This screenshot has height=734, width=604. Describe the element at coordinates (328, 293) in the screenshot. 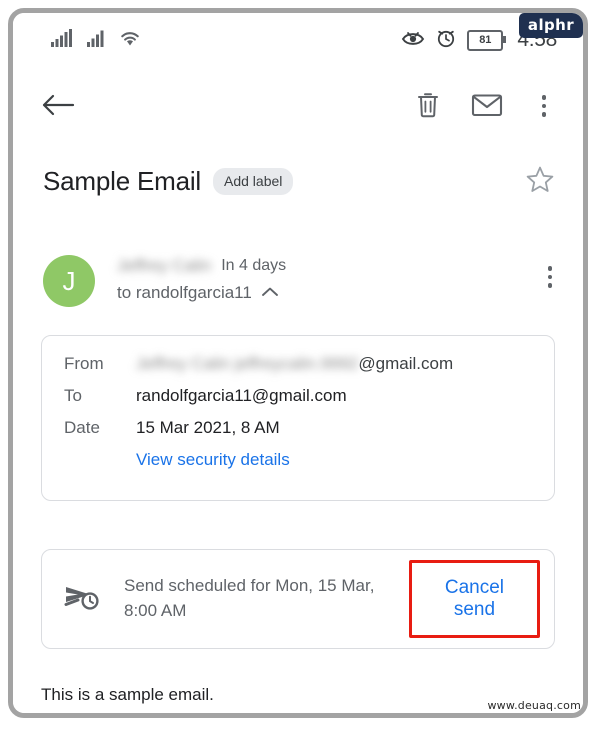

I see `recipient-toggle: to randolfgarcia11` at that location.